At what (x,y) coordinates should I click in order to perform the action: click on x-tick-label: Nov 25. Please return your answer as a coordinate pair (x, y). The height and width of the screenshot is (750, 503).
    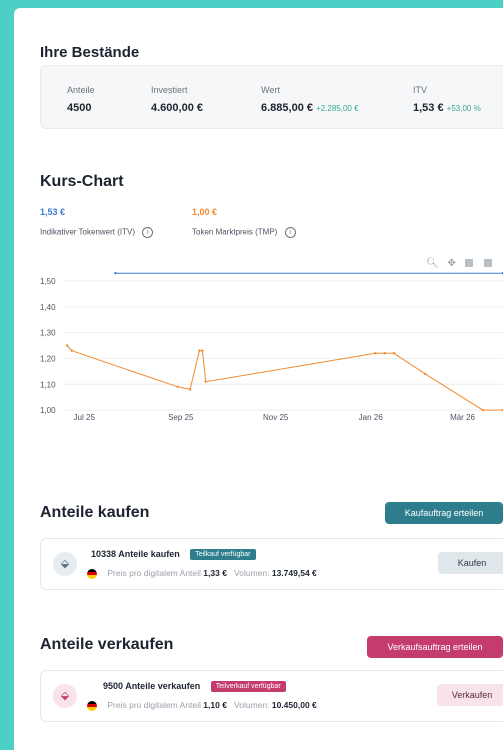
    Looking at the image, I should click on (276, 417).